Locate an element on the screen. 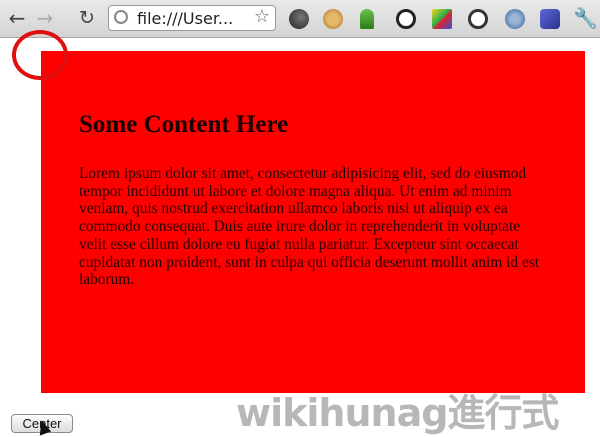 Image resolution: width=600 pixels, height=437 pixels. sprout-icon is located at coordinates (367, 19).